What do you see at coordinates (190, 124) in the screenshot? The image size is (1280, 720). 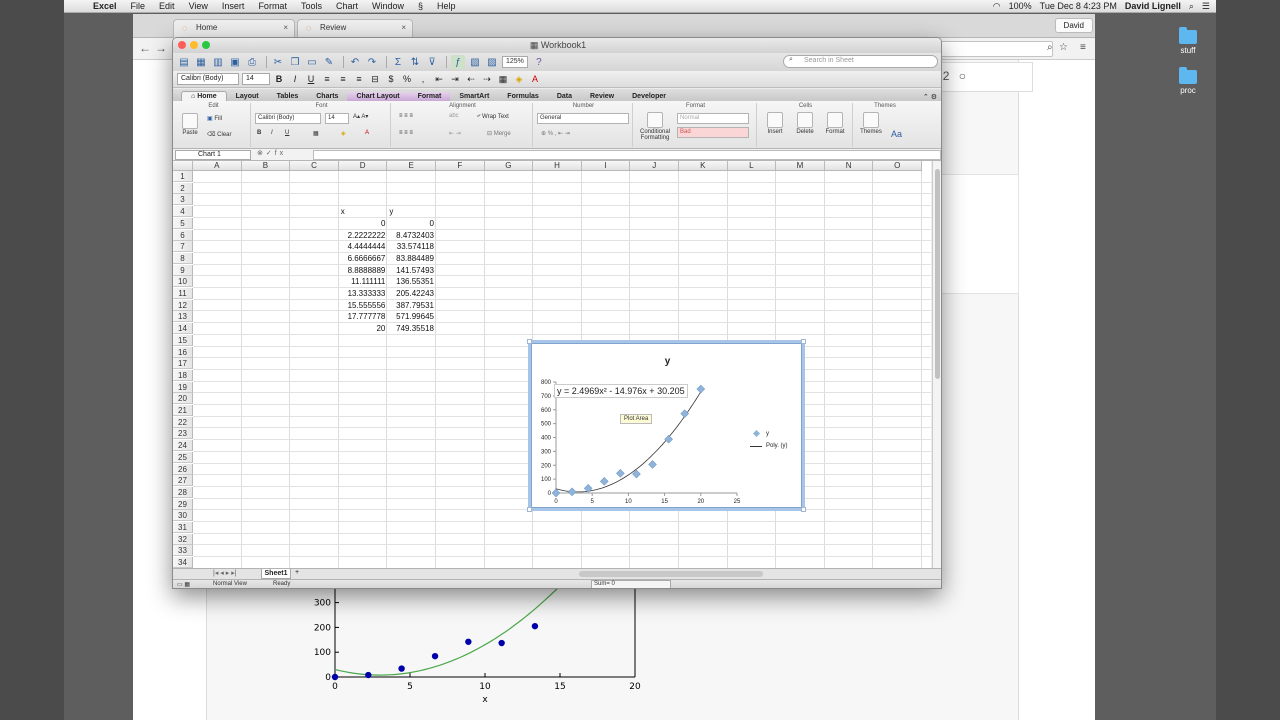 I see `paste-button: Paste` at bounding box center [190, 124].